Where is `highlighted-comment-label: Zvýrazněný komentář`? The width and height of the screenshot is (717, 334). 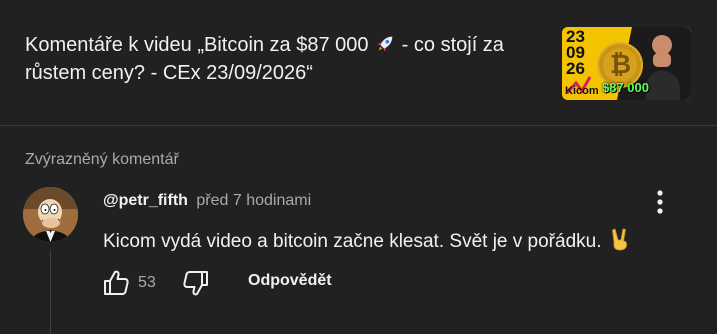 highlighted-comment-label: Zvýrazněný komentář is located at coordinates (102, 159).